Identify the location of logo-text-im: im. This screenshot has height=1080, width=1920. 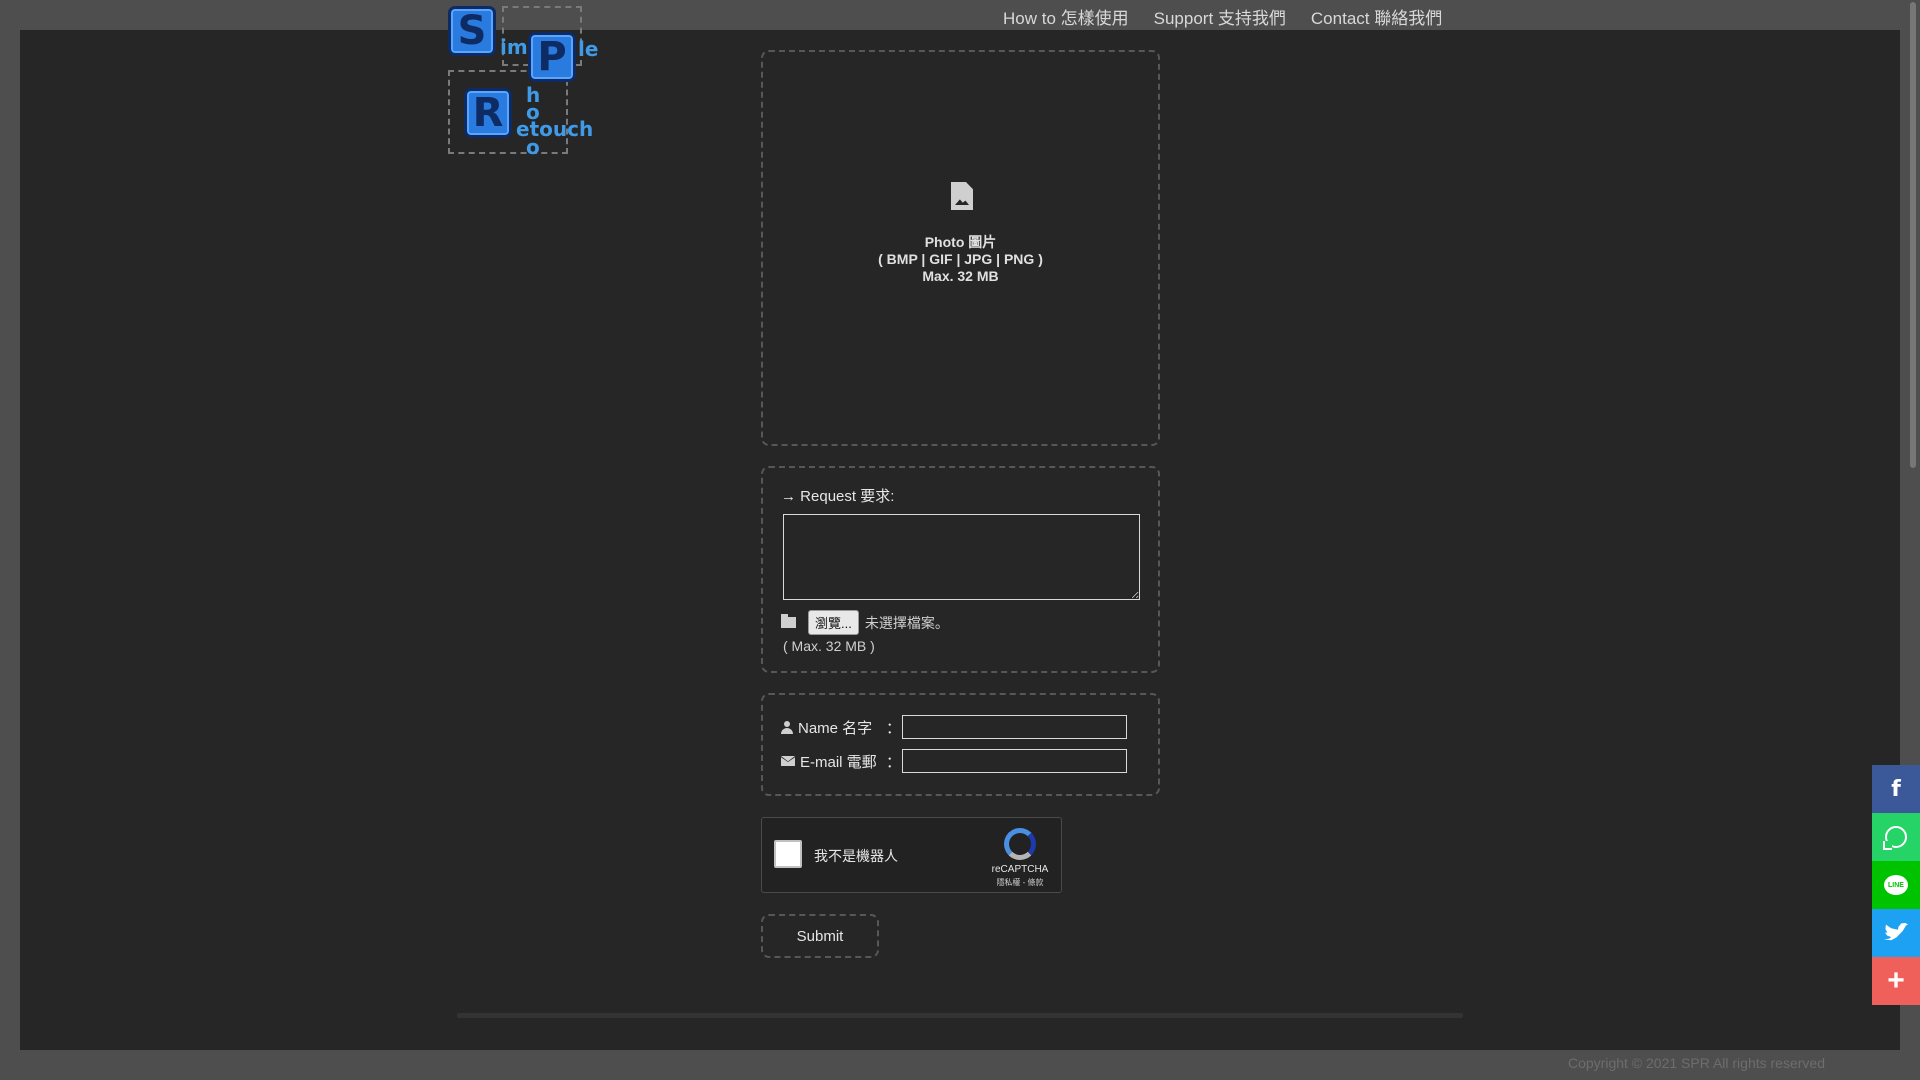
(514, 47).